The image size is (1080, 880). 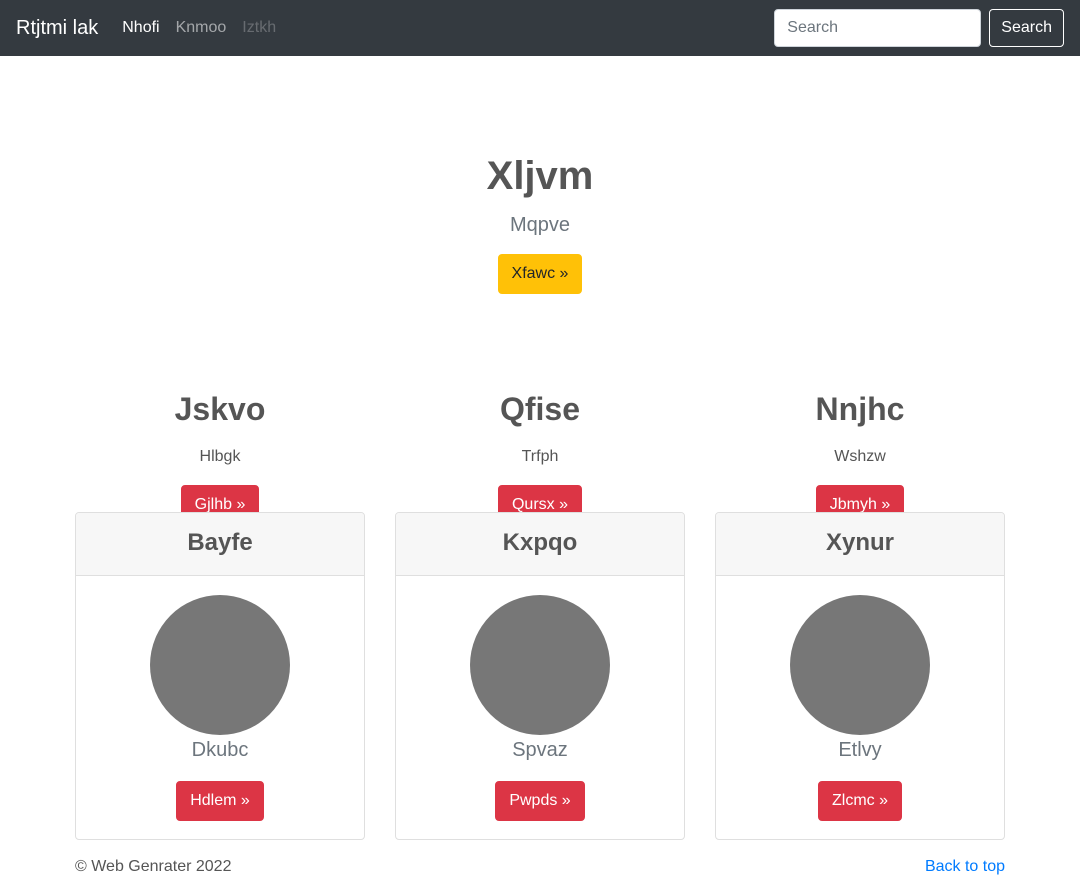 I want to click on feature-column-3: Nnjhc Wshzw Jbmyh », so click(x=860, y=457).